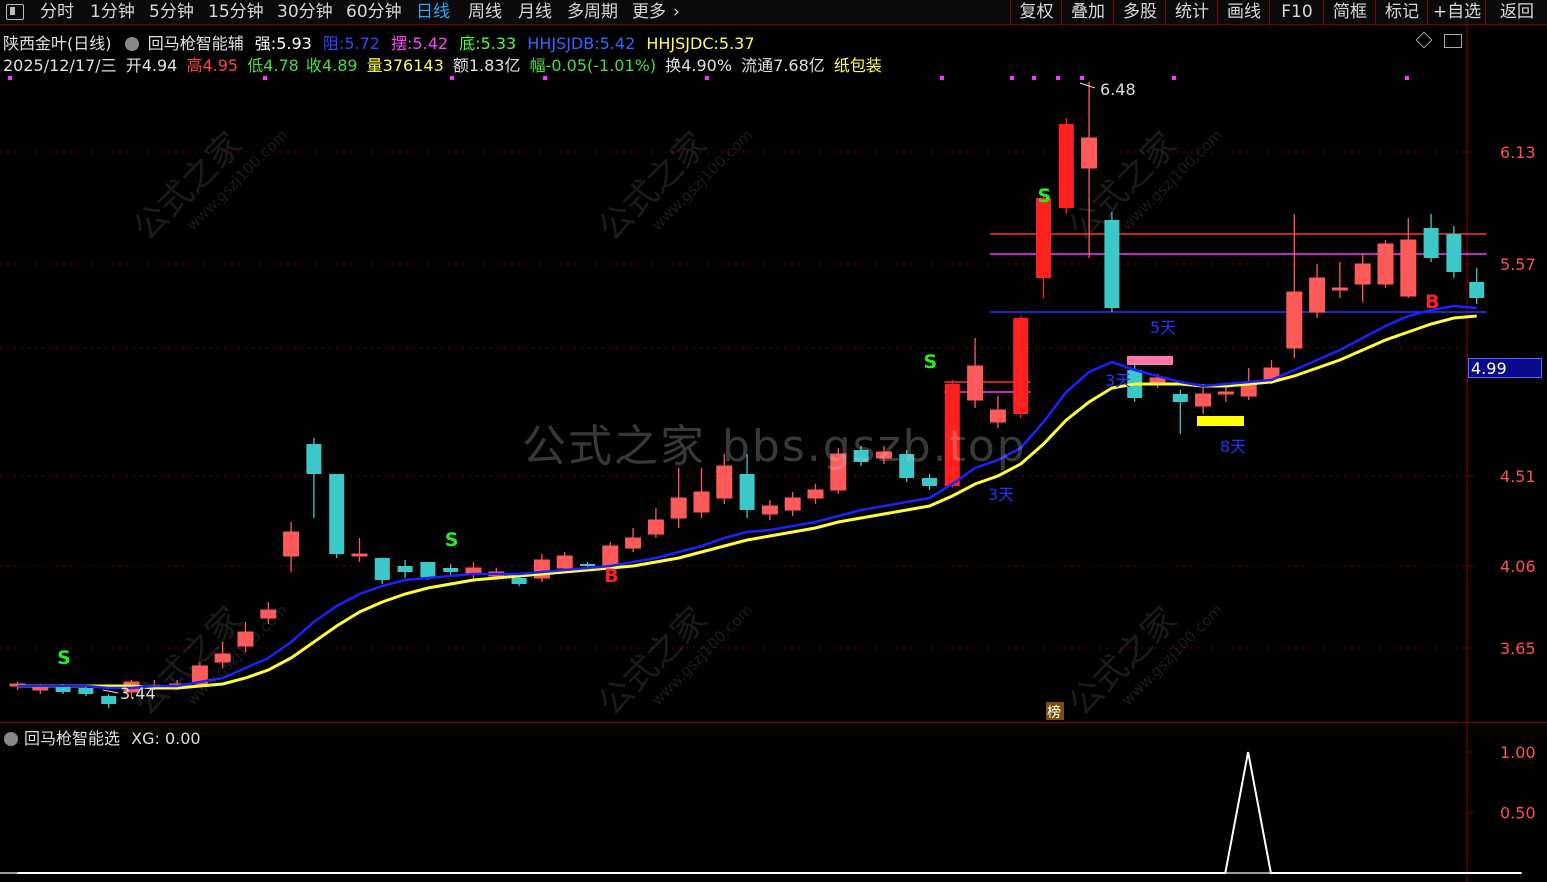  What do you see at coordinates (1456, 12) in the screenshot?
I see `btn-add-watchlist: +自选` at bounding box center [1456, 12].